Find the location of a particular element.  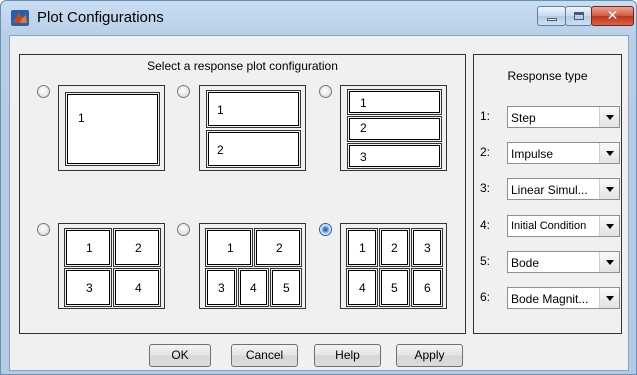

response-select-value: Bode is located at coordinates (525, 263).